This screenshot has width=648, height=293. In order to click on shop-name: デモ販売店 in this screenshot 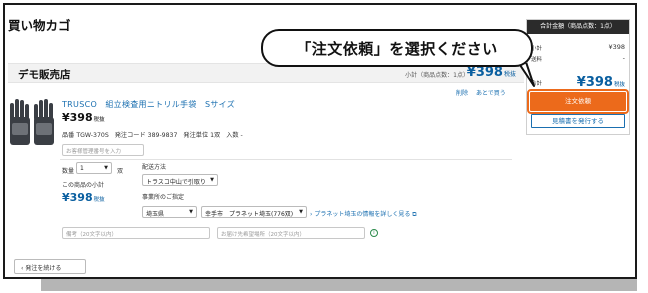, I will do `click(44, 75)`.